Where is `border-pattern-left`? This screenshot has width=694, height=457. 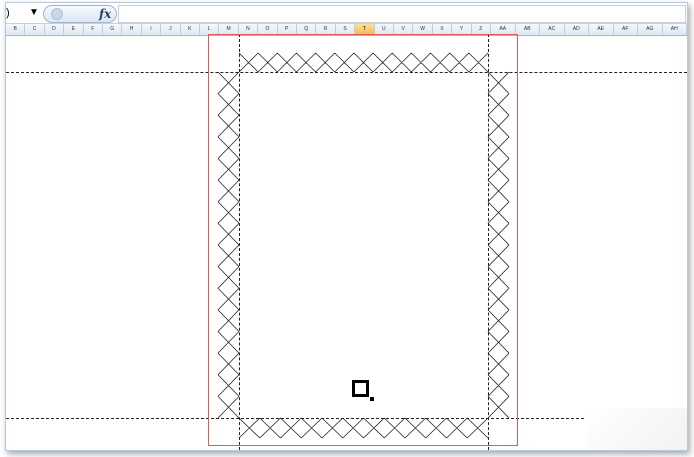 border-pattern-left is located at coordinates (228, 245).